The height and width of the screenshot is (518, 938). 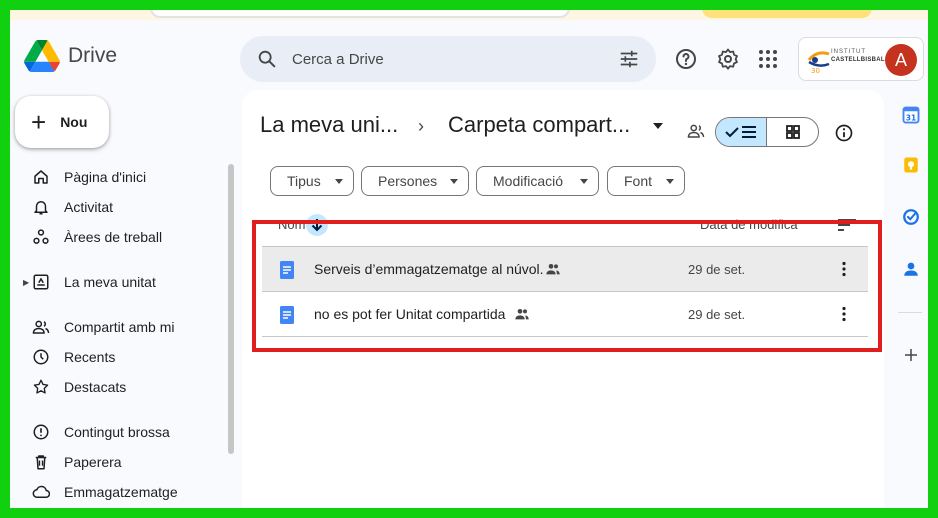 I want to click on filter-modified-chip: Modificació, so click(x=537, y=181).